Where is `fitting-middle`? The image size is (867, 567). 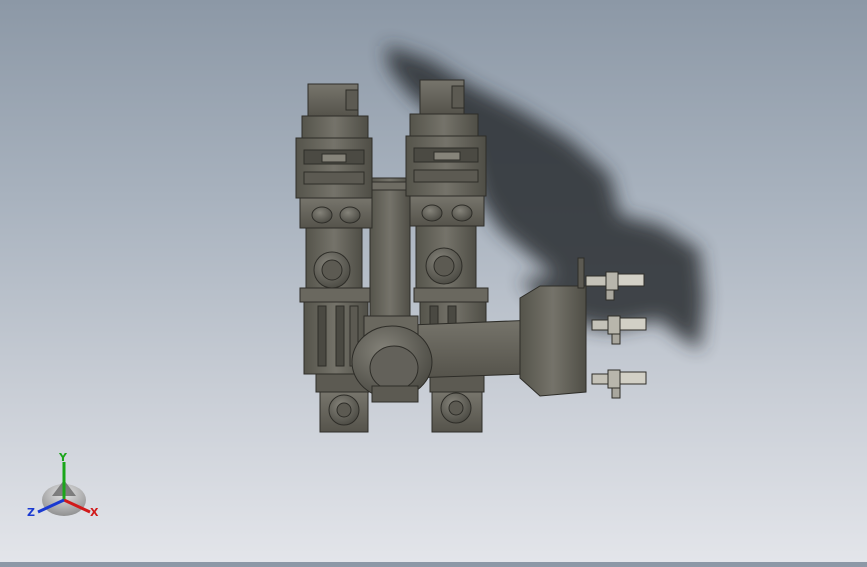
fitting-middle is located at coordinates (619, 330).